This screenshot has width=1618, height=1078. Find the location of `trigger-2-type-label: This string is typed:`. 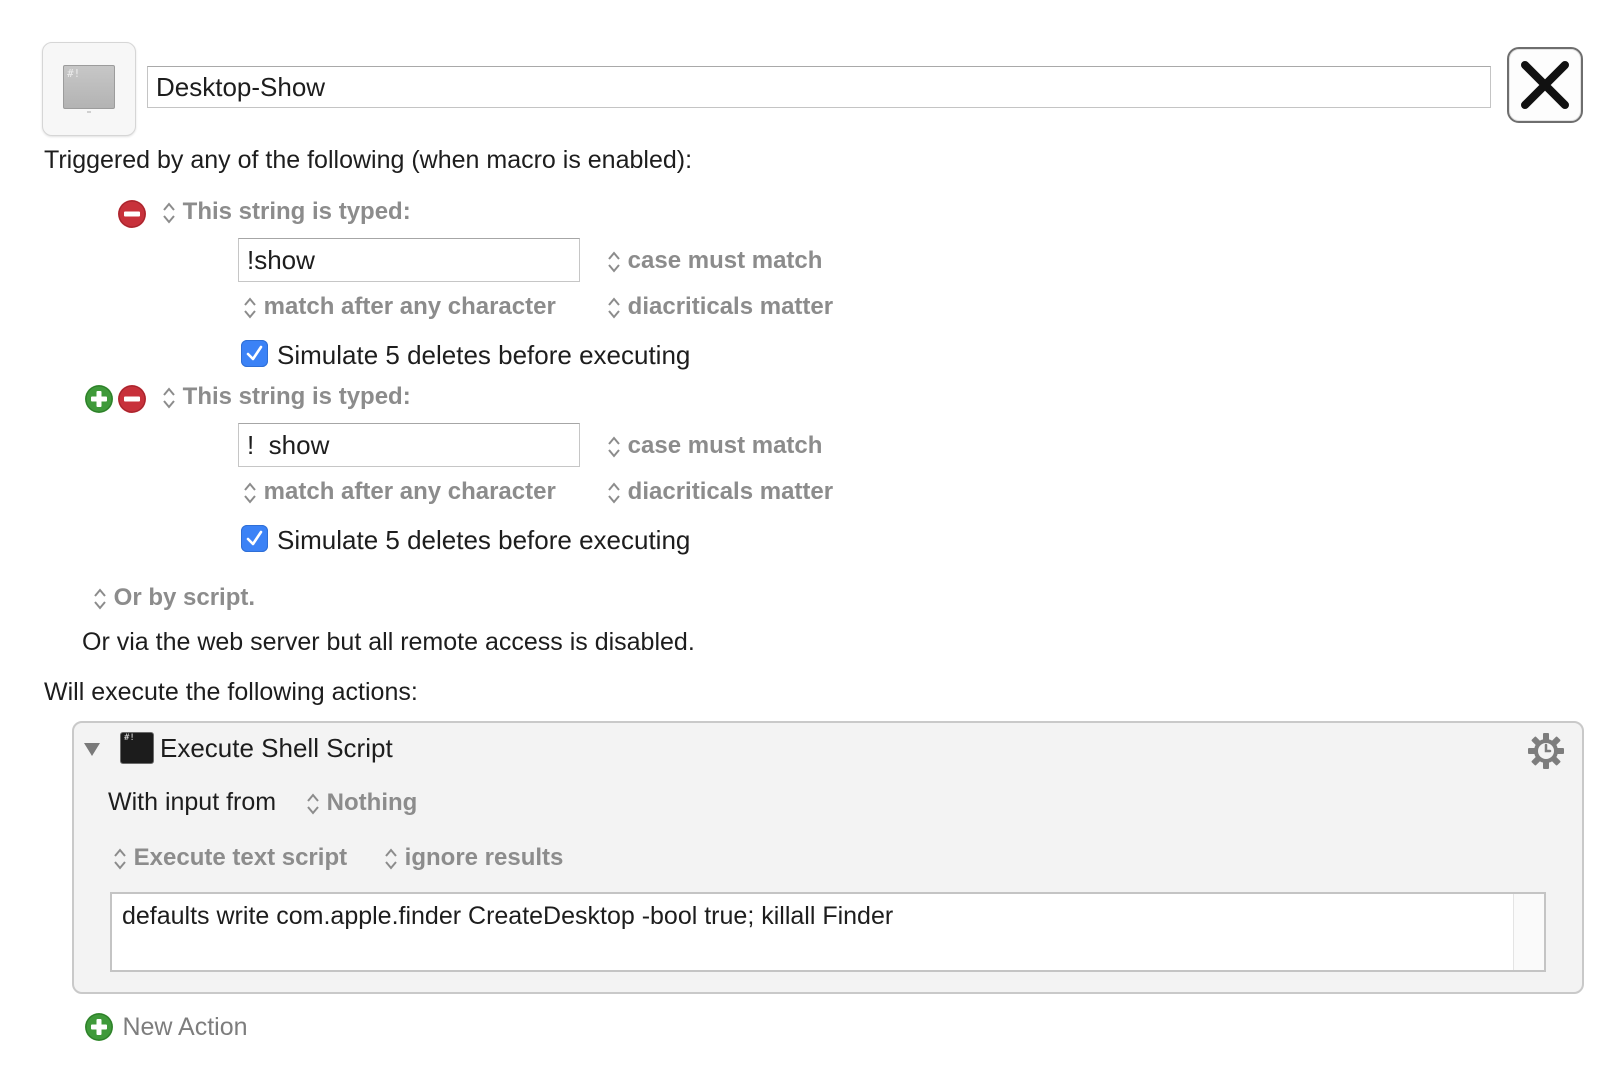

trigger-2-type-label: This string is typed: is located at coordinates (296, 396).